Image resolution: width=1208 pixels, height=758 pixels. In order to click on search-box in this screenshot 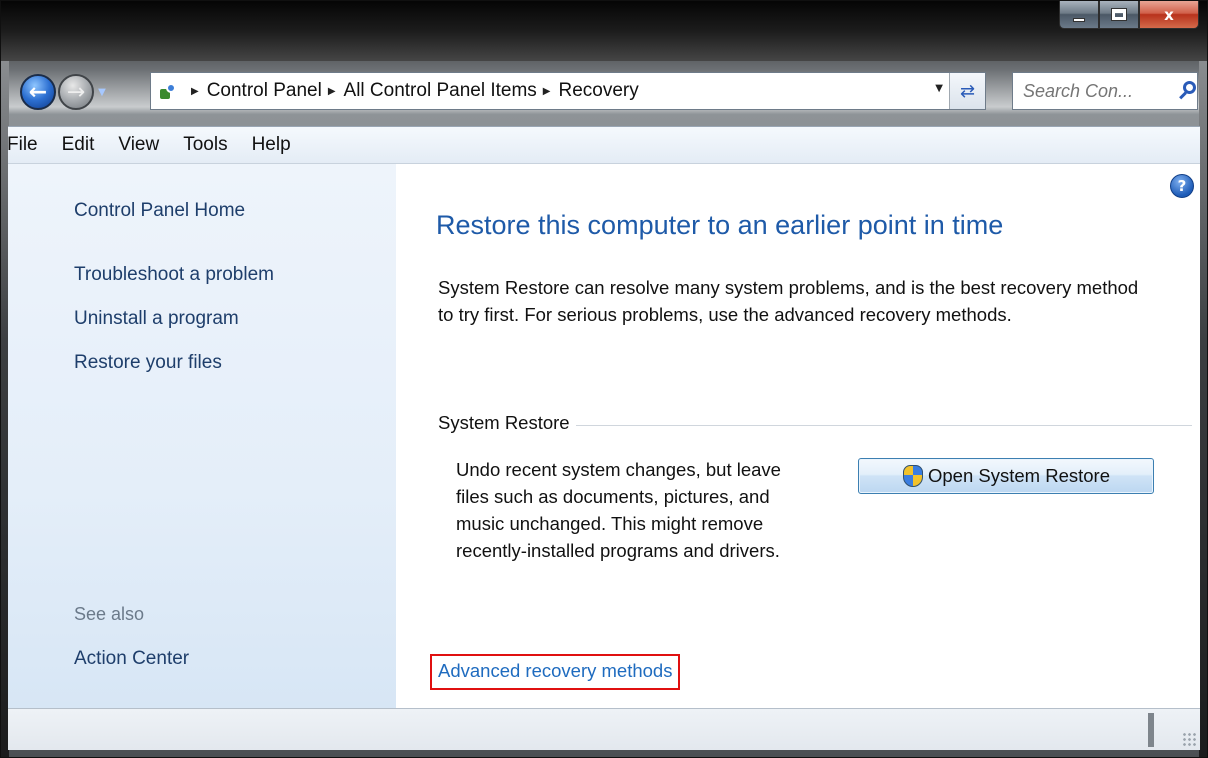, I will do `click(1105, 91)`.